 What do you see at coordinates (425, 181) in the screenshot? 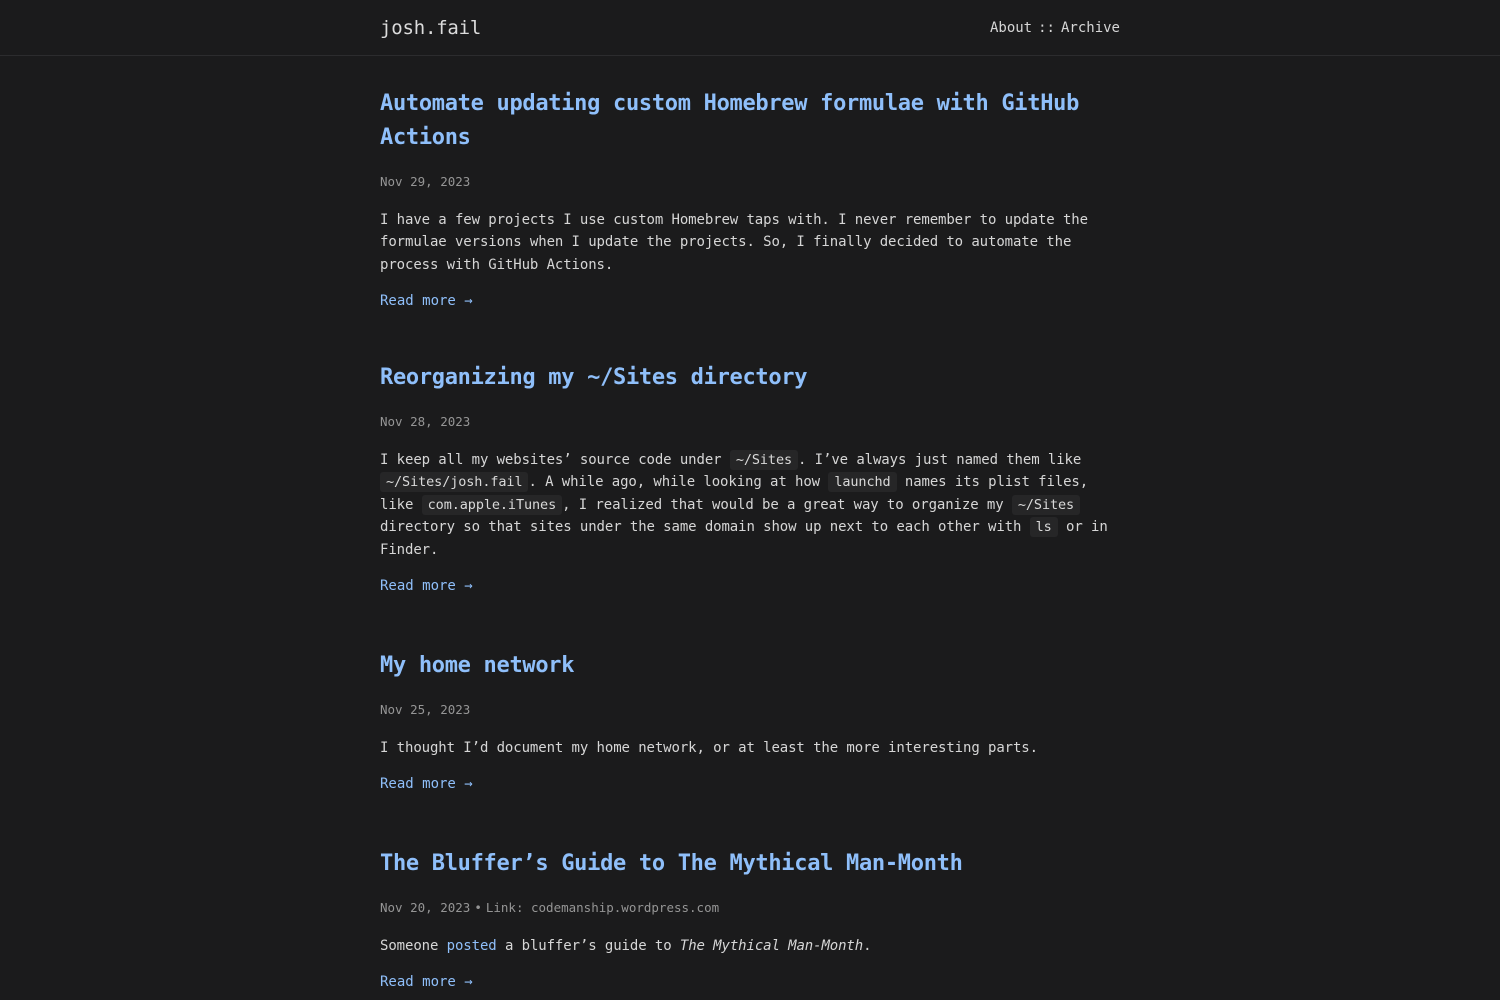
I see `post-date: Nov 29, 2023` at bounding box center [425, 181].